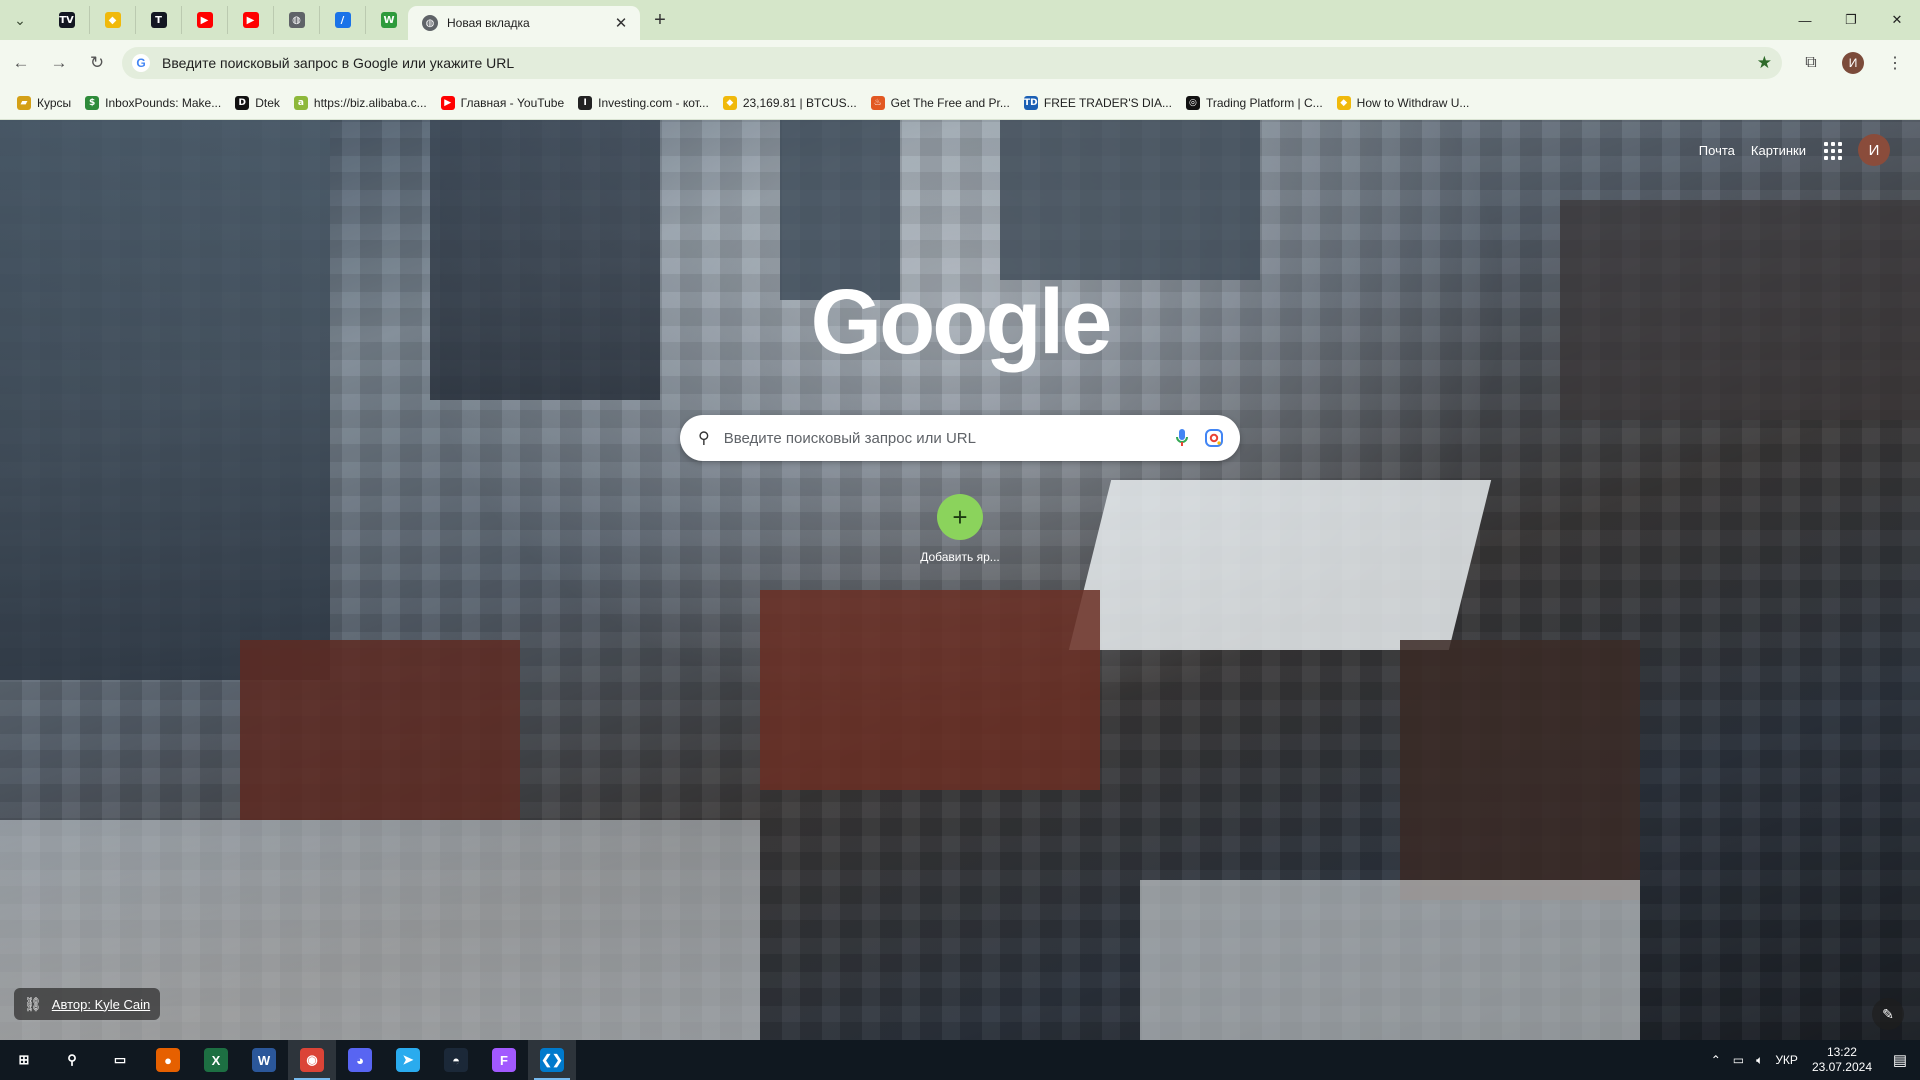 The width and height of the screenshot is (1920, 1080). What do you see at coordinates (92, 102) in the screenshot?
I see `inboxpounds-icon: $` at bounding box center [92, 102].